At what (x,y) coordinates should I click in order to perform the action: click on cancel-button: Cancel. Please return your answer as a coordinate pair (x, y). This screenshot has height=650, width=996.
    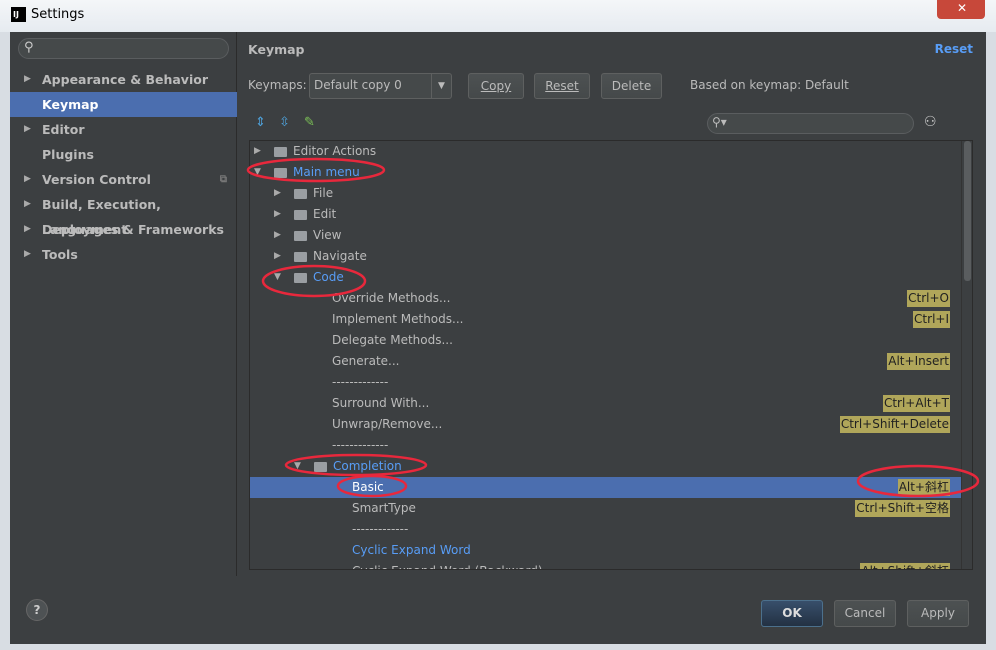
    Looking at the image, I should click on (865, 613).